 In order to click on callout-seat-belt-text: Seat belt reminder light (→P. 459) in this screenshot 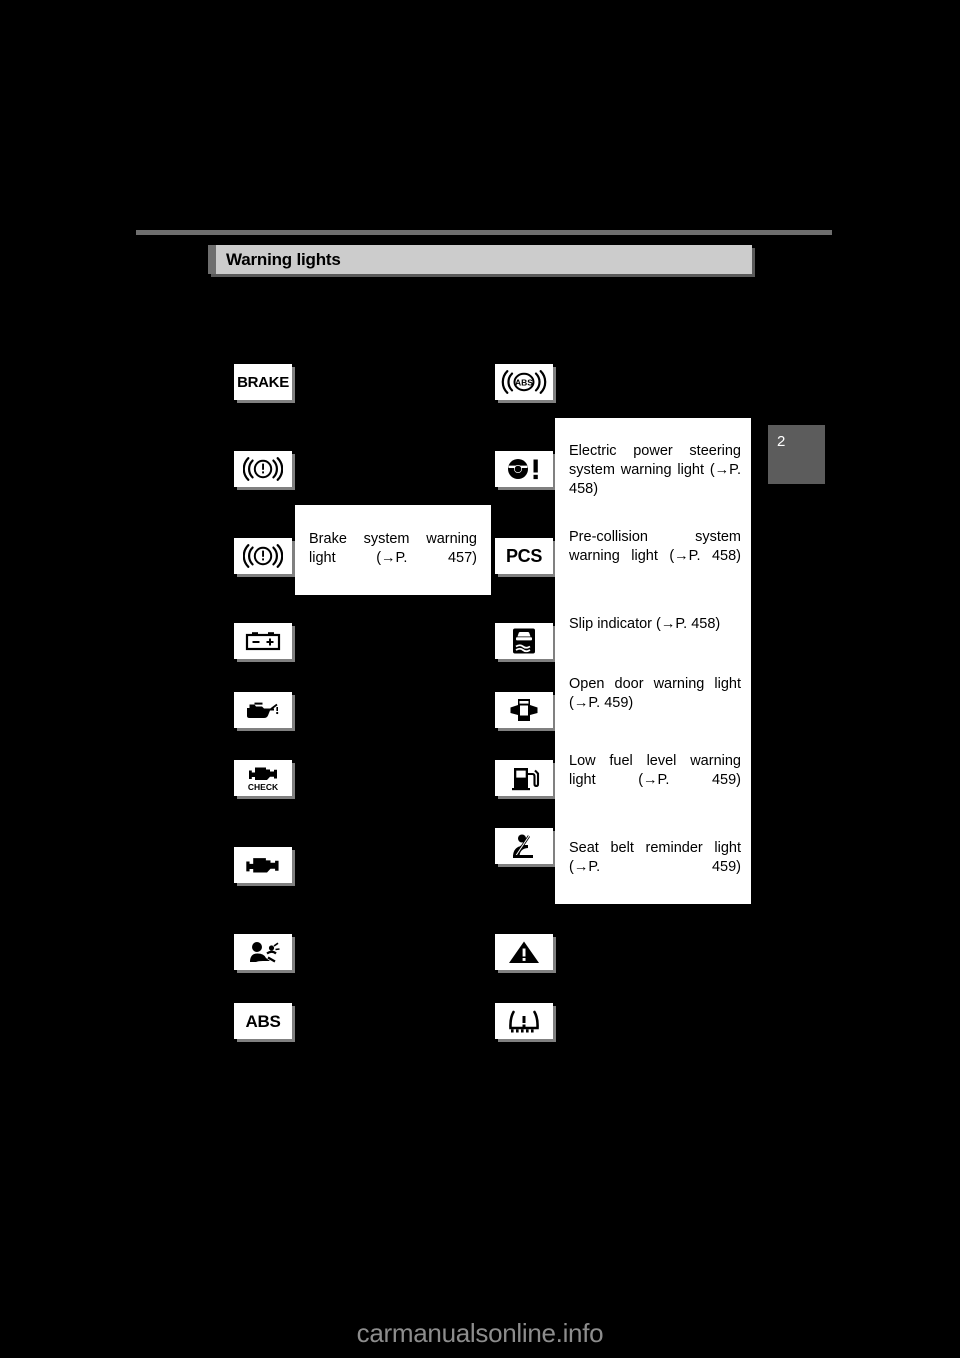, I will do `click(655, 857)`.